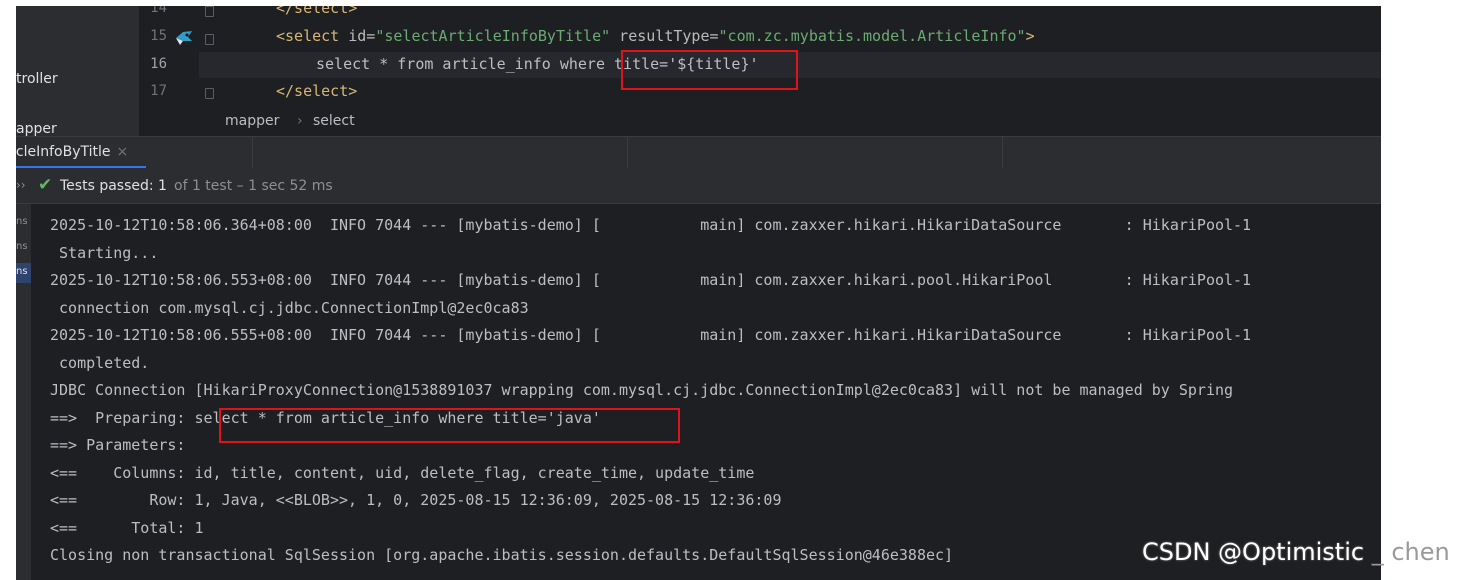 The width and height of the screenshot is (1474, 580). Describe the element at coordinates (317, 11) in the screenshot. I see `code-line-14: </select>` at that location.